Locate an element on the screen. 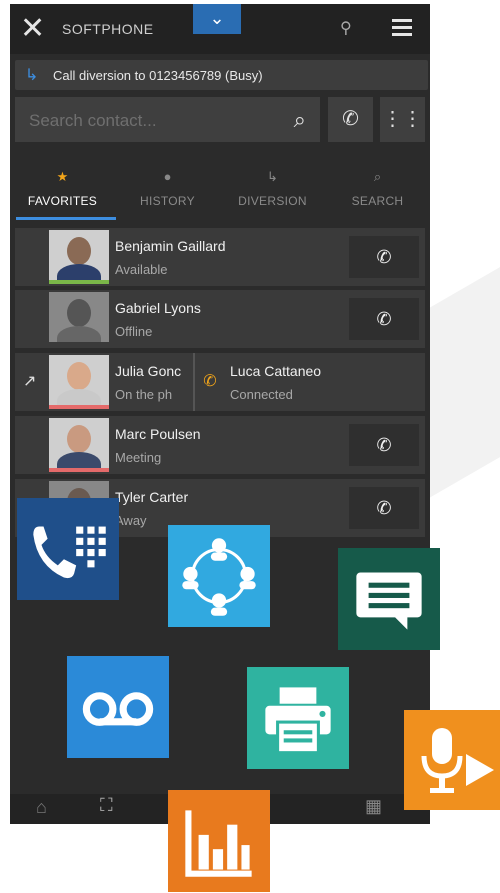 The width and height of the screenshot is (500, 893). voicemail-tile is located at coordinates (118, 707).